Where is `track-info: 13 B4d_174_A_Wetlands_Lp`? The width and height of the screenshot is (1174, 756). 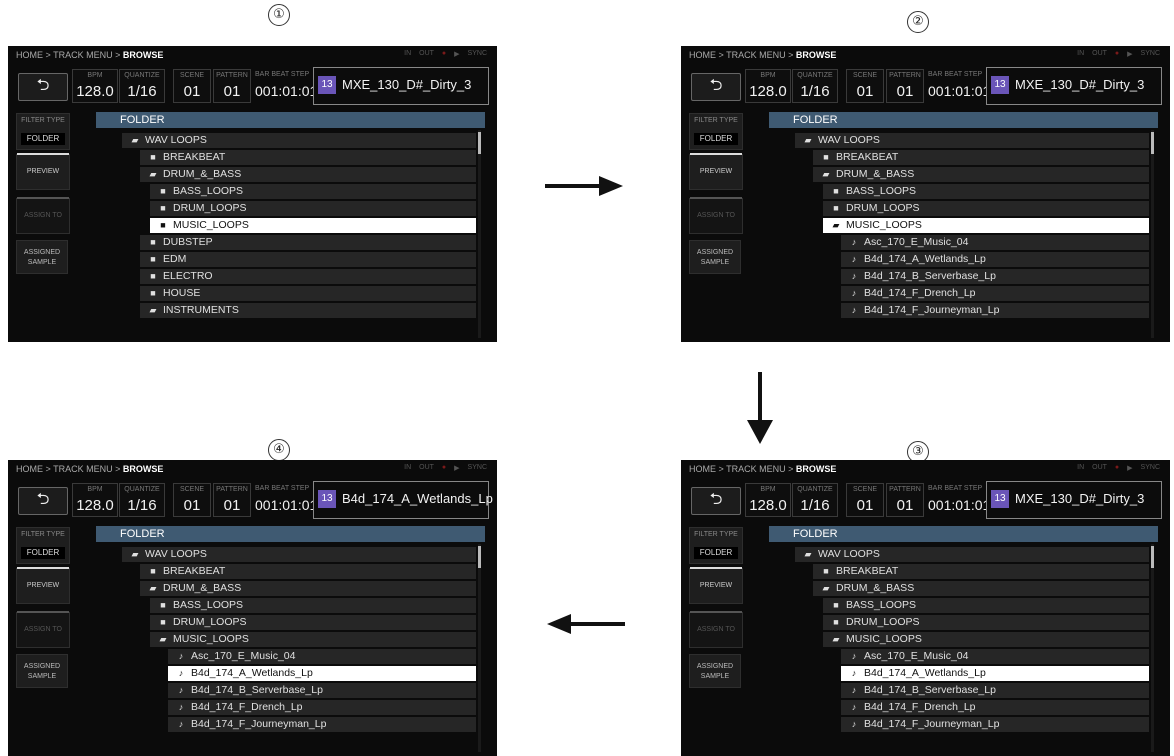
track-info: 13 B4d_174_A_Wetlands_Lp is located at coordinates (403, 500).